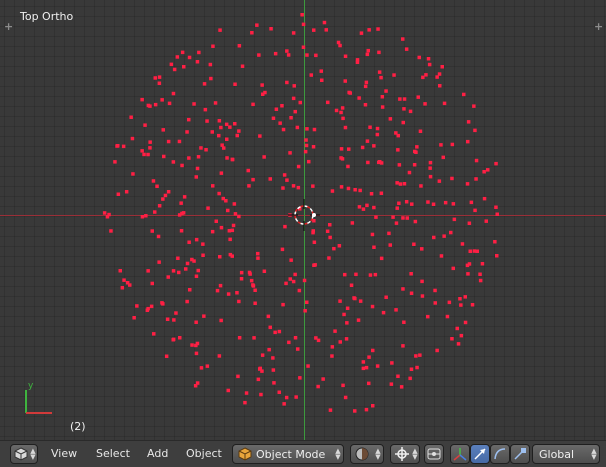 This screenshot has width=606, height=467. I want to click on manipulate-center-button, so click(434, 454).